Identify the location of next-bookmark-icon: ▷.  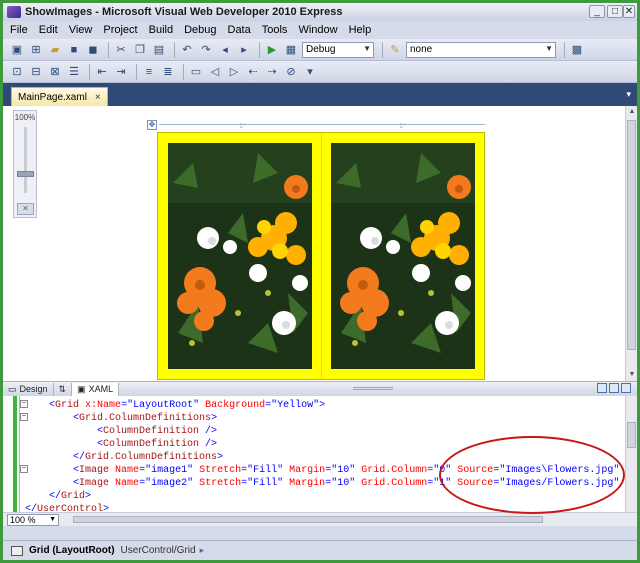
(234, 72).